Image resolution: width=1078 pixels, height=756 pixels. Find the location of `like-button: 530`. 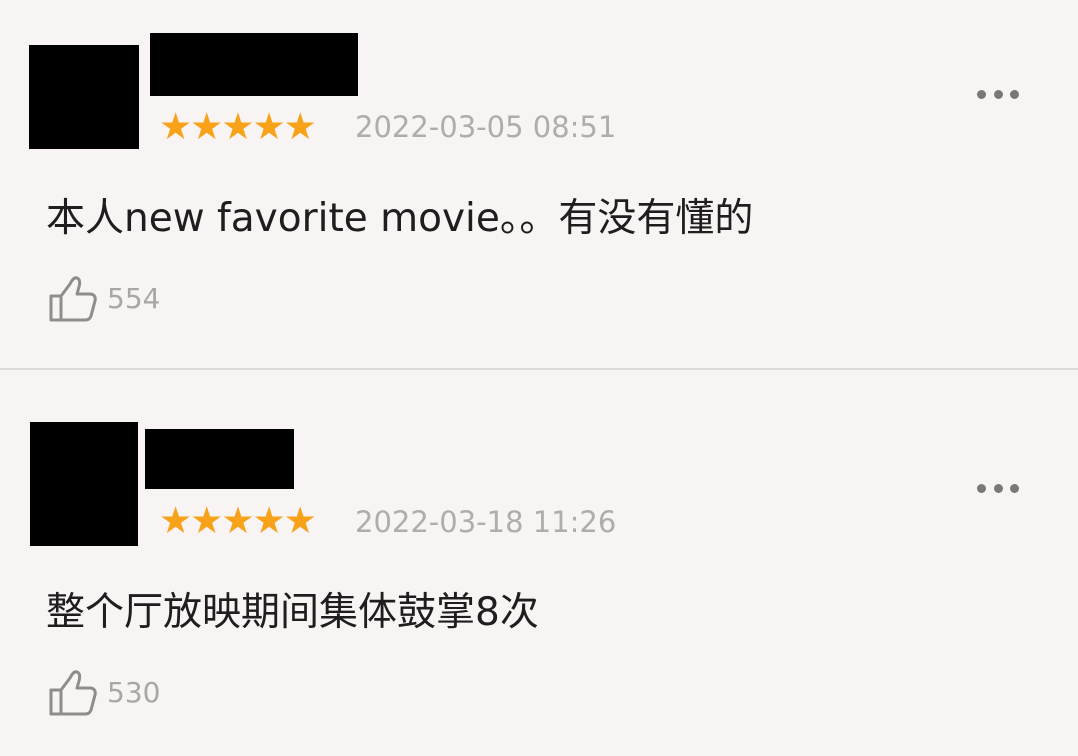

like-button: 530 is located at coordinates (104, 693).